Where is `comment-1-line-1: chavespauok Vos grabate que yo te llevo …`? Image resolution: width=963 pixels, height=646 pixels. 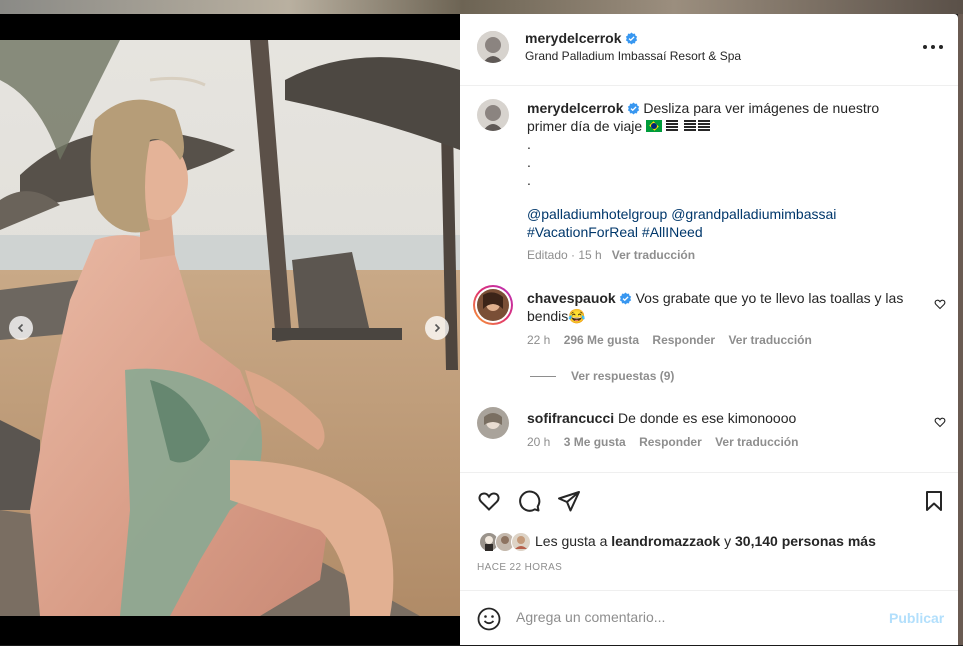 comment-1-line-1: chavespauok Vos grabate que yo te llevo … is located at coordinates (722, 298).